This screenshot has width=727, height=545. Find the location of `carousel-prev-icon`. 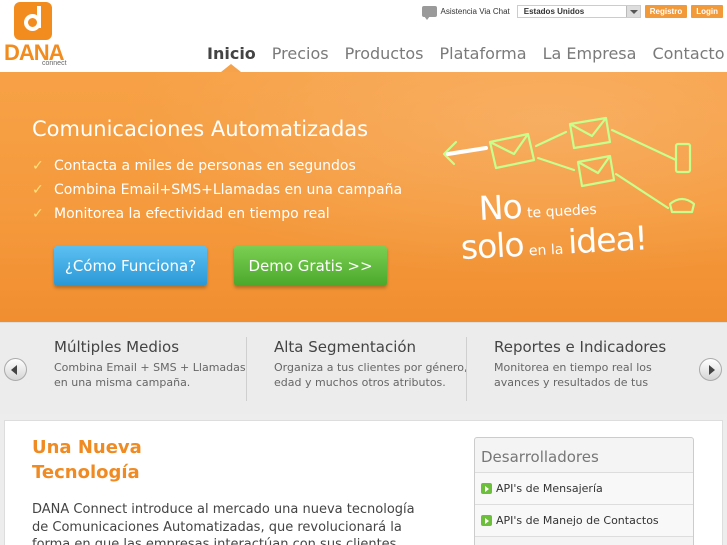

carousel-prev-icon is located at coordinates (15, 369).